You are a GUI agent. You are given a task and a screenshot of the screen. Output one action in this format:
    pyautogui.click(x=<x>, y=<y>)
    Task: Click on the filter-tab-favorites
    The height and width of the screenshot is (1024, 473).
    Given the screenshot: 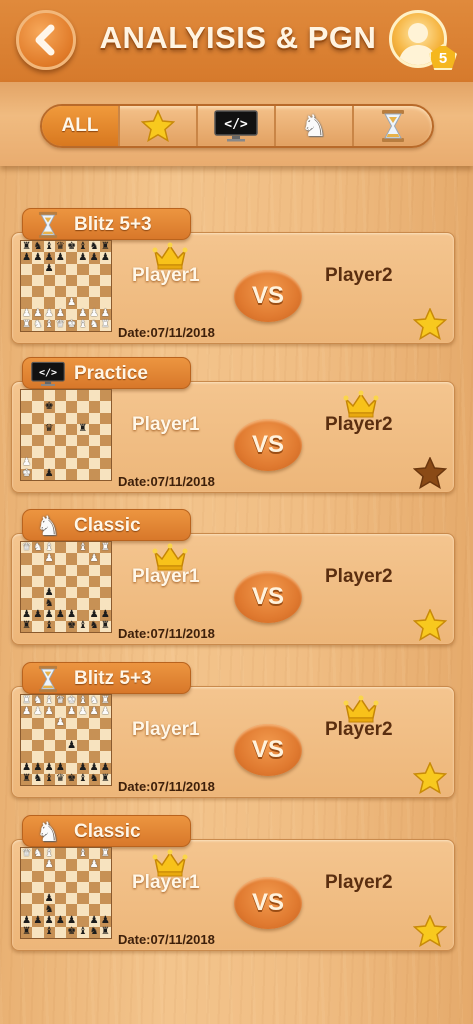 What is the action you would take?
    pyautogui.click(x=159, y=126)
    